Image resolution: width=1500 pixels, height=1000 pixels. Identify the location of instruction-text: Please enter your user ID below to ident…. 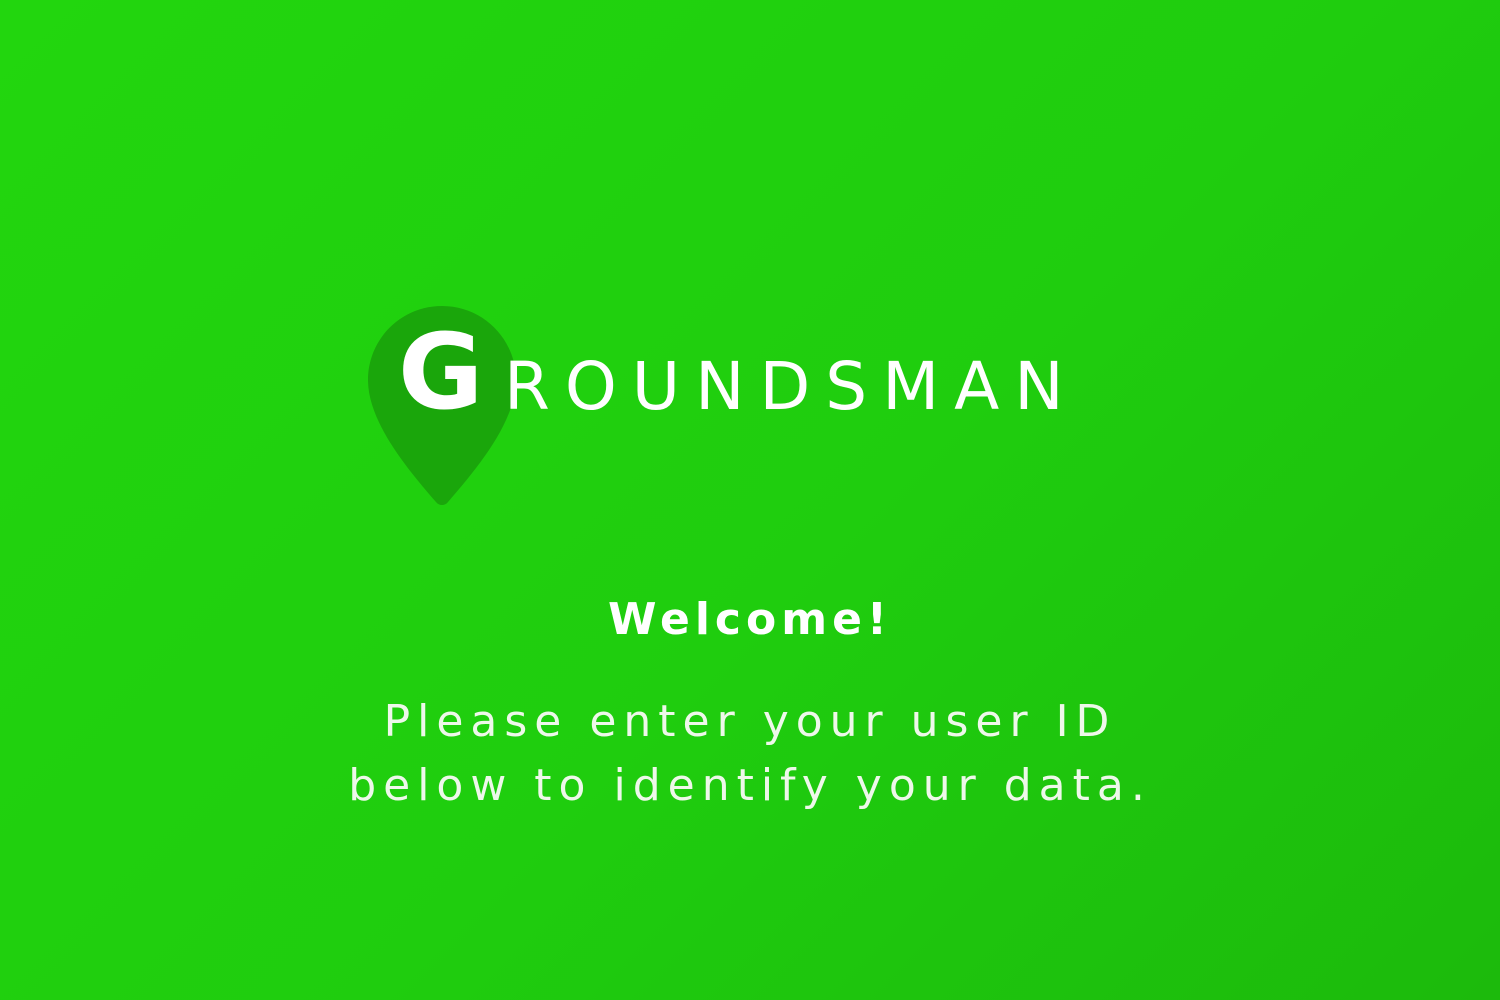
(750, 754).